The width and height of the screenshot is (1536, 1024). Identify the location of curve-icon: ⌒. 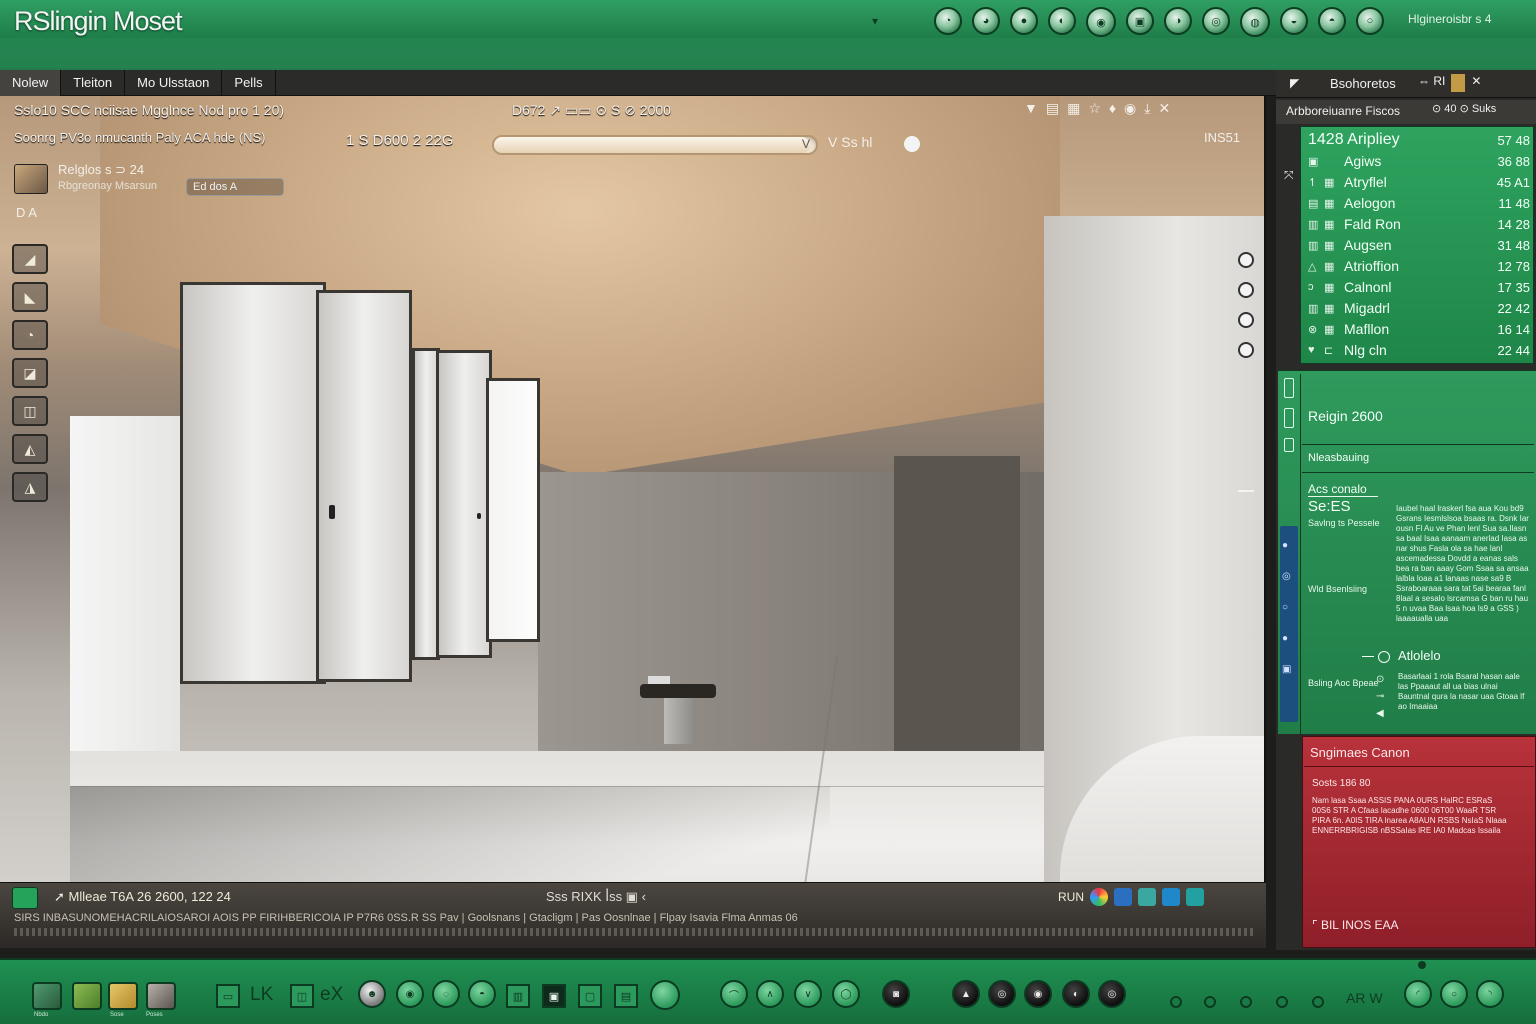
(734, 994).